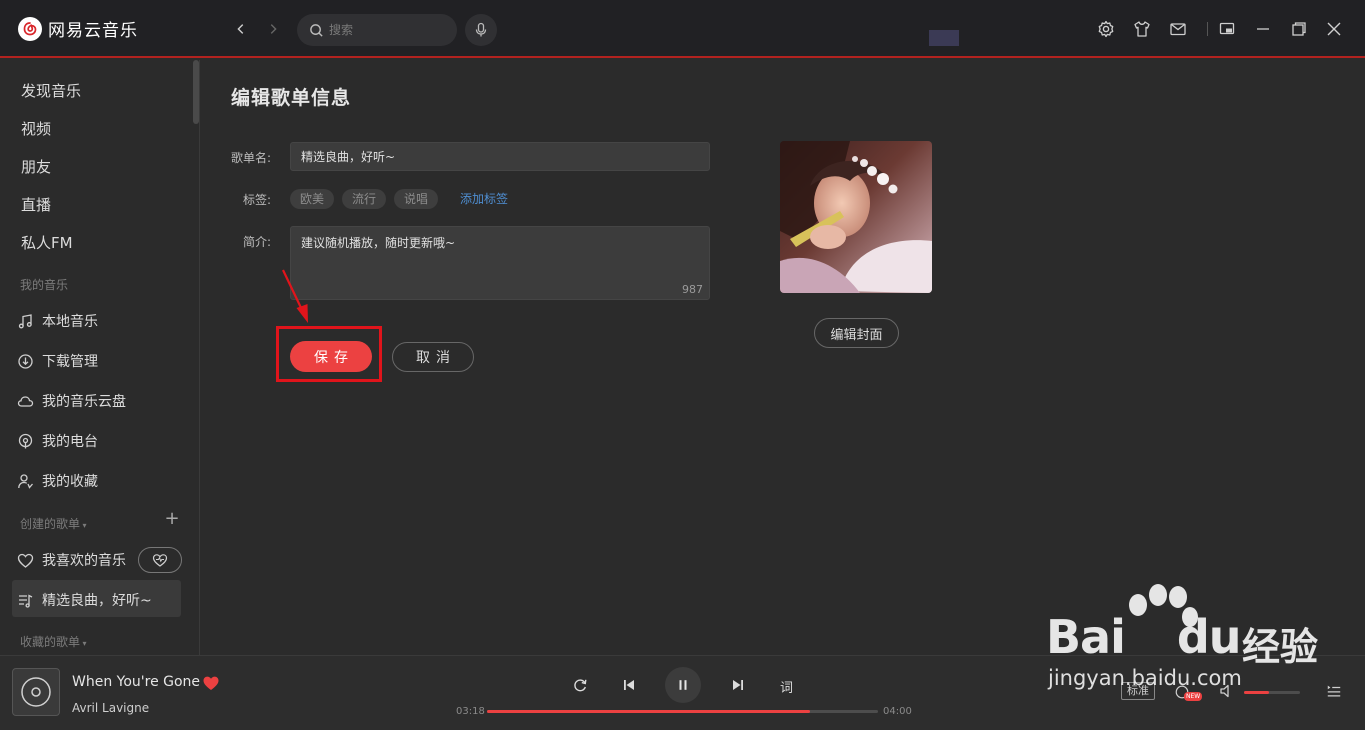 The height and width of the screenshot is (730, 1365). I want to click on voice-search-button, so click(481, 30).